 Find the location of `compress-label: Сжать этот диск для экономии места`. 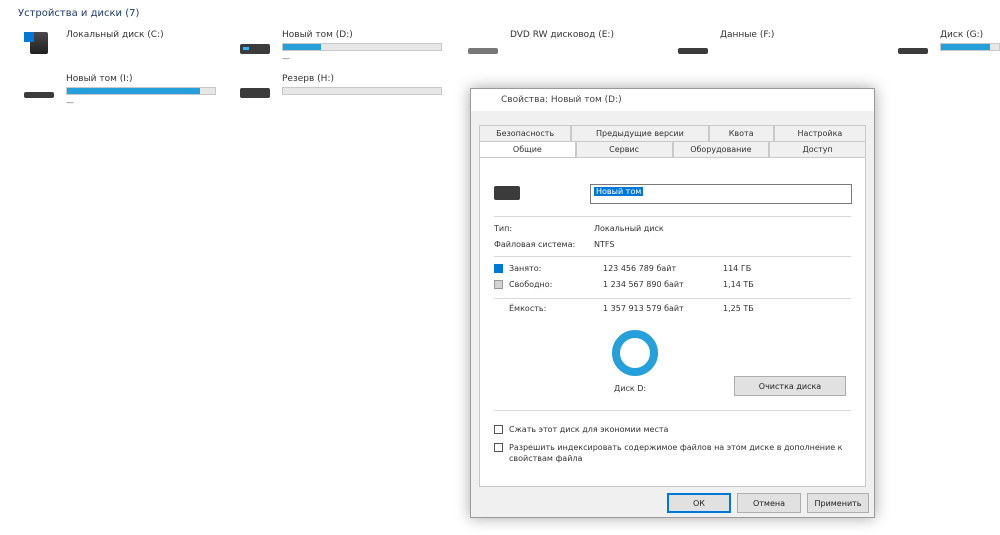

compress-label: Сжать этот диск для экономии места is located at coordinates (589, 429).